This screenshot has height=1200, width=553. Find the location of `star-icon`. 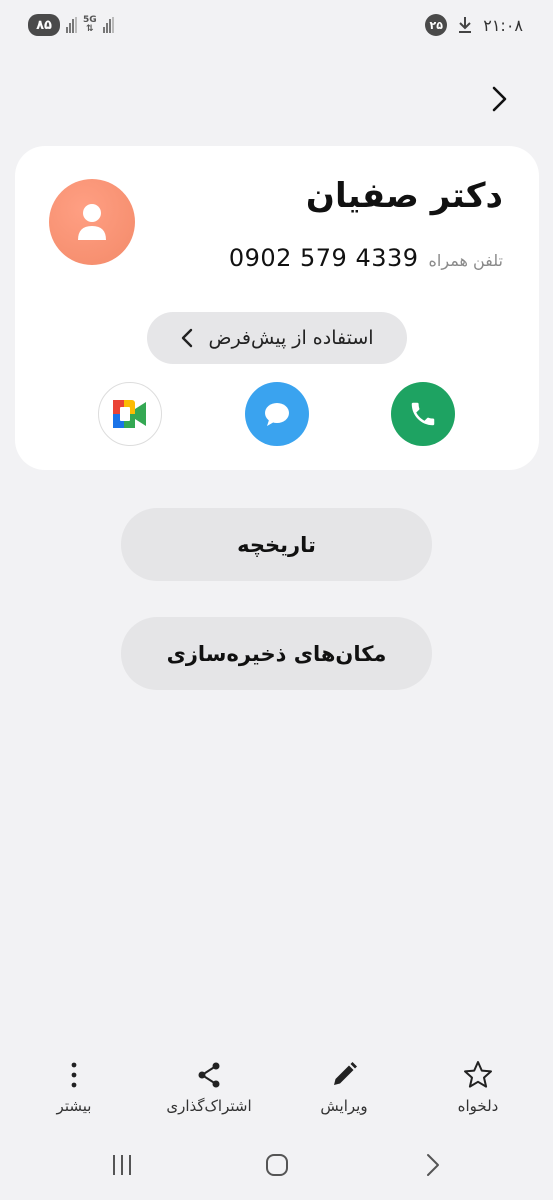

star-icon is located at coordinates (478, 1074).